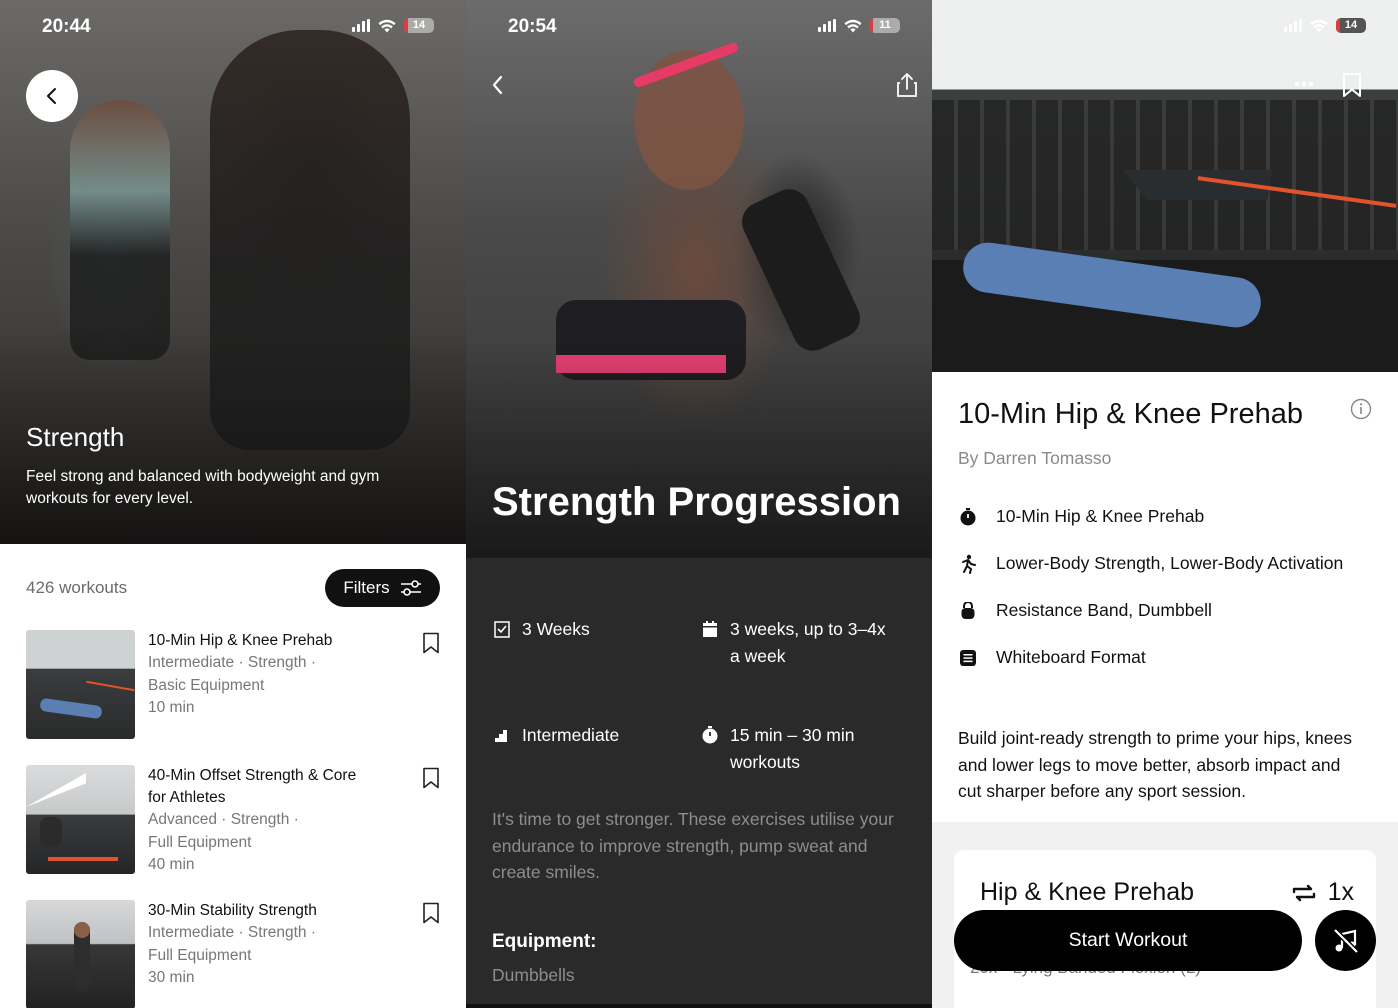 This screenshot has height=1008, width=1398. I want to click on workout-meta-duration: 30 min, so click(171, 977).